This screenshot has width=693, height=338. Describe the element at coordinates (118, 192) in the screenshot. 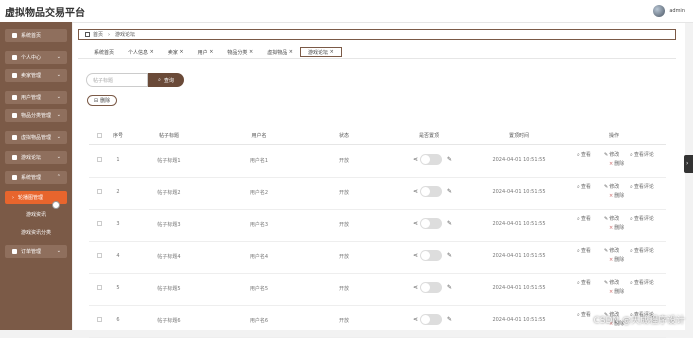

I see `row-index: 2` at that location.